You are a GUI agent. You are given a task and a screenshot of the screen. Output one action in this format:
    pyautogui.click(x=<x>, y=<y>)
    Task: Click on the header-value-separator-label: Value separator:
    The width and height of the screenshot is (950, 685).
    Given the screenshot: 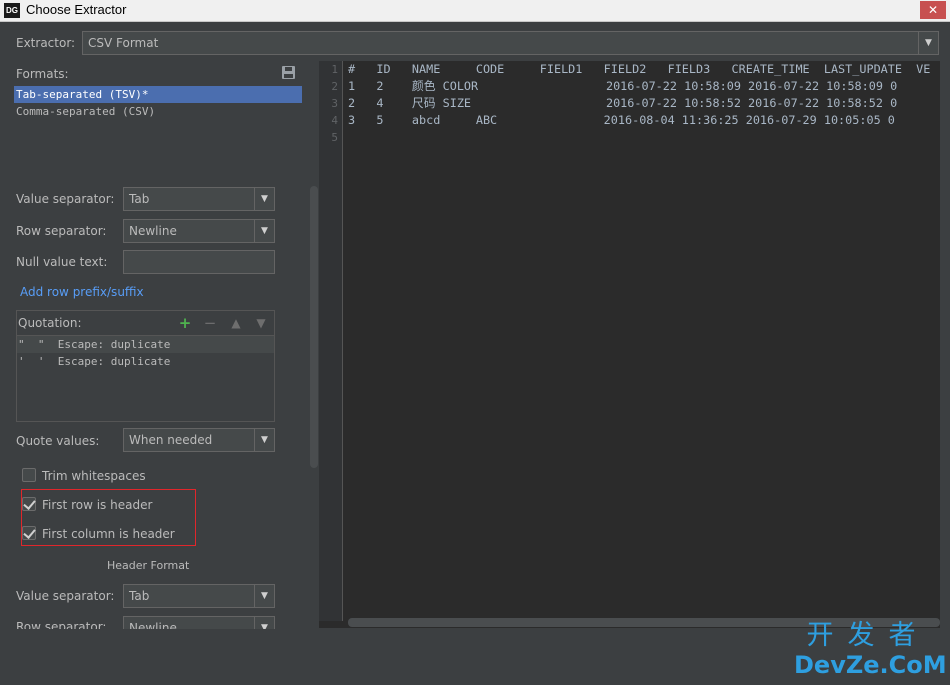 What is the action you would take?
    pyautogui.click(x=65, y=596)
    